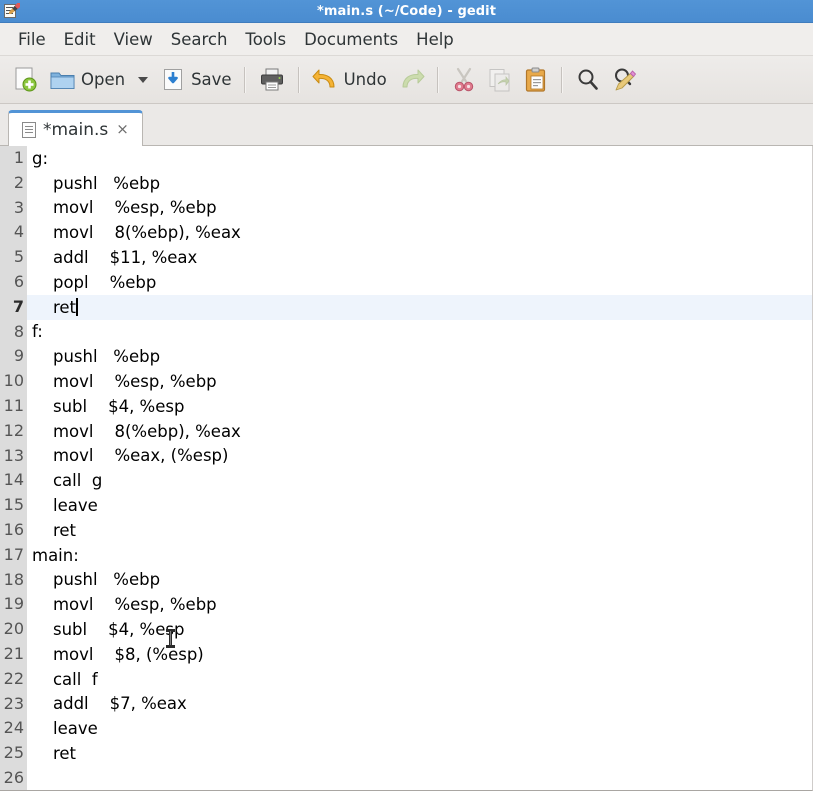  What do you see at coordinates (199, 39) in the screenshot?
I see `menu-item-search: Search` at bounding box center [199, 39].